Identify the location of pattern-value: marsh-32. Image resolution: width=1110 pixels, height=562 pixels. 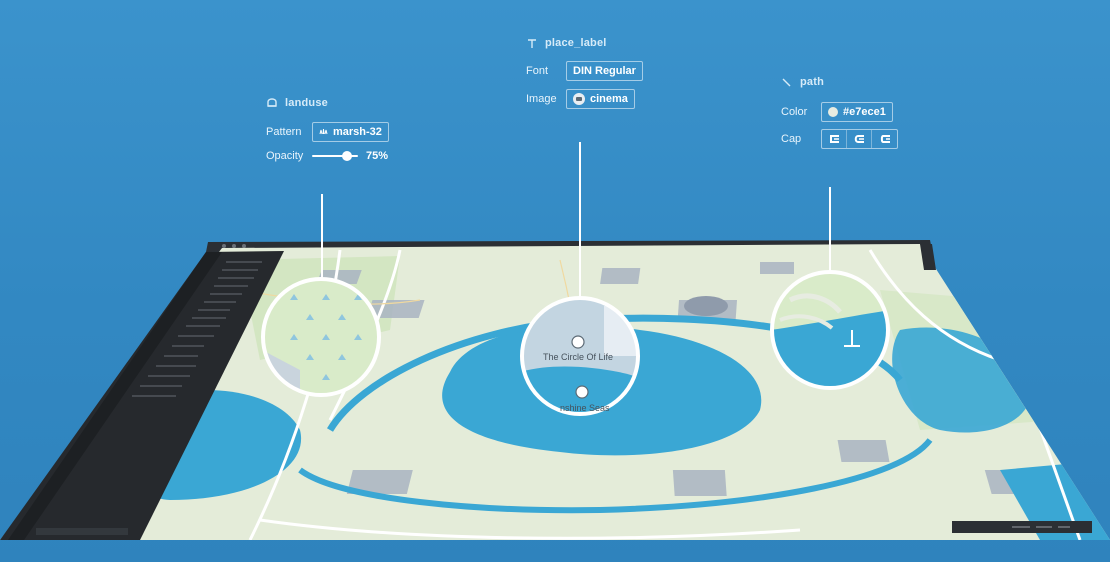
(357, 132).